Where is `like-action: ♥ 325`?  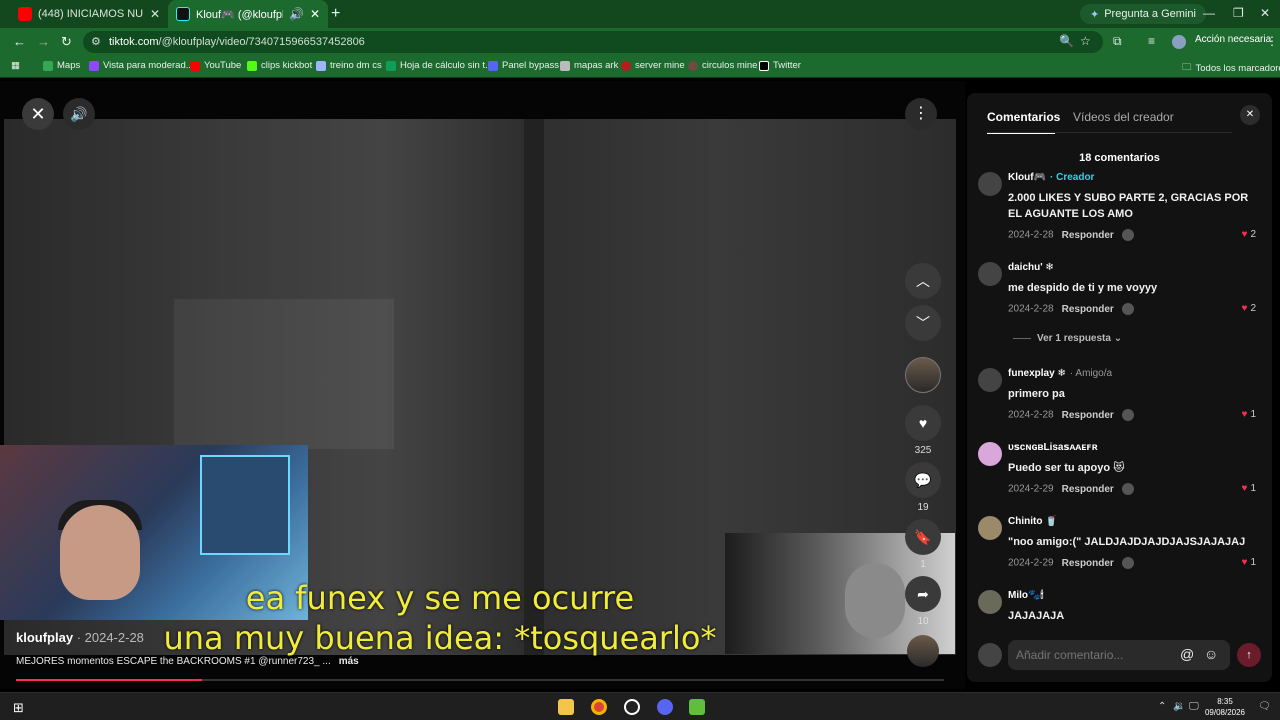 like-action: ♥ 325 is located at coordinates (923, 430).